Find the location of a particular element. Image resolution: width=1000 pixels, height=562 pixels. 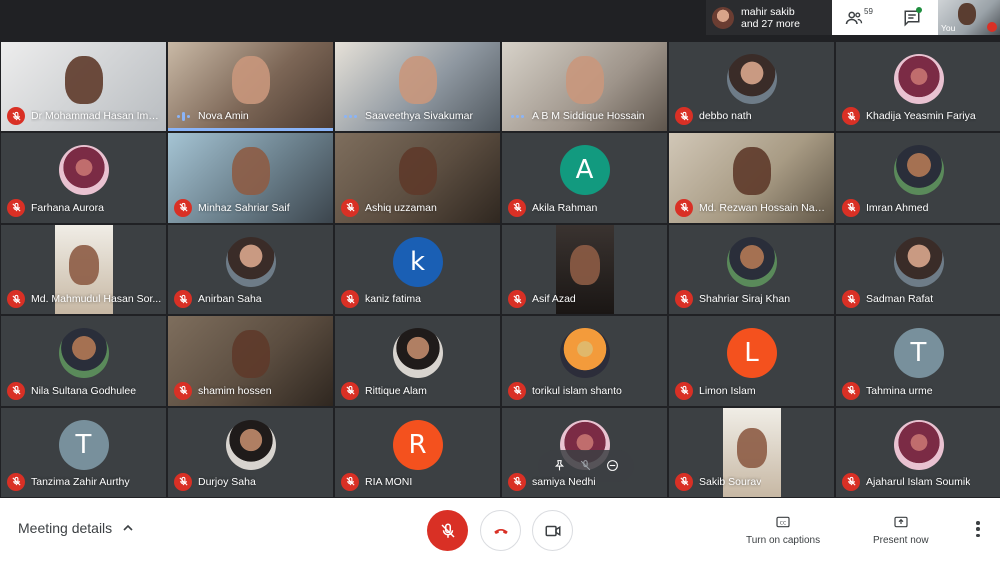

participant-tile: Dr Mohammad Hasan Imam is located at coordinates (83, 87).